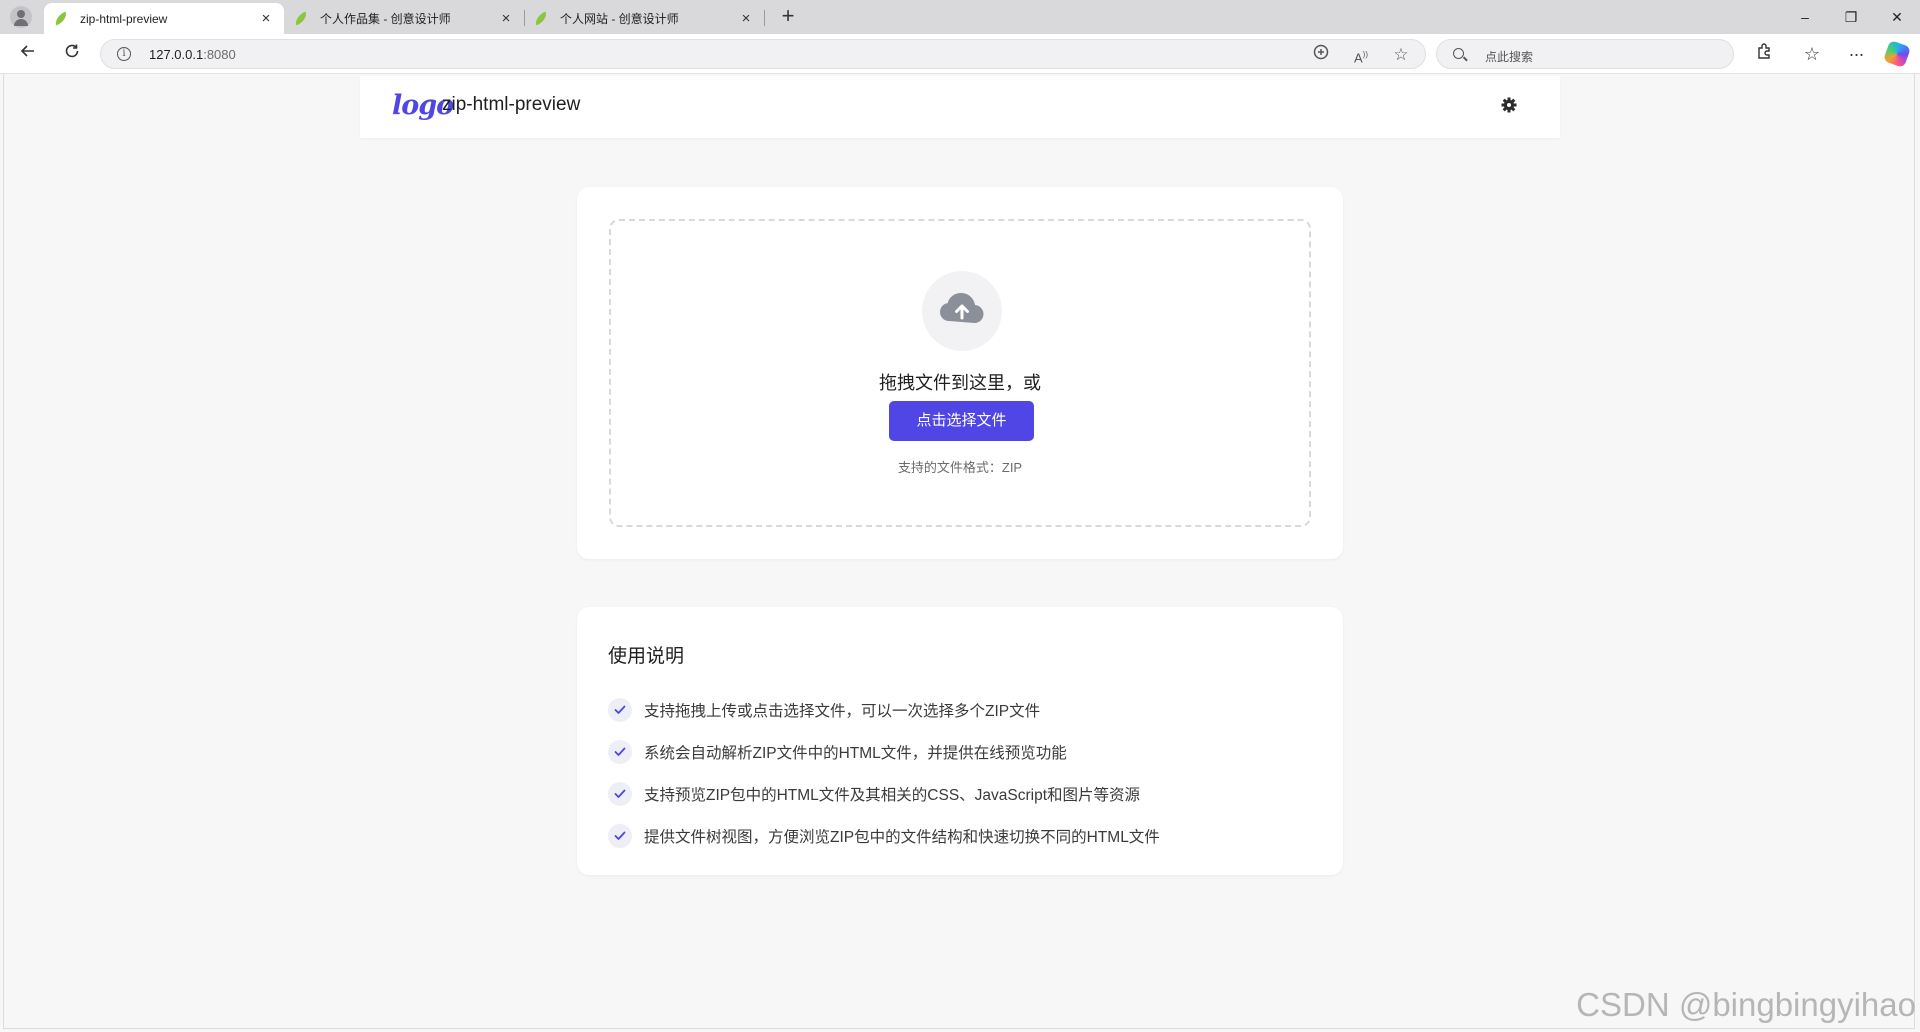 This screenshot has width=1920, height=1032. Describe the element at coordinates (1458, 53) in the screenshot. I see `search-icon` at that location.